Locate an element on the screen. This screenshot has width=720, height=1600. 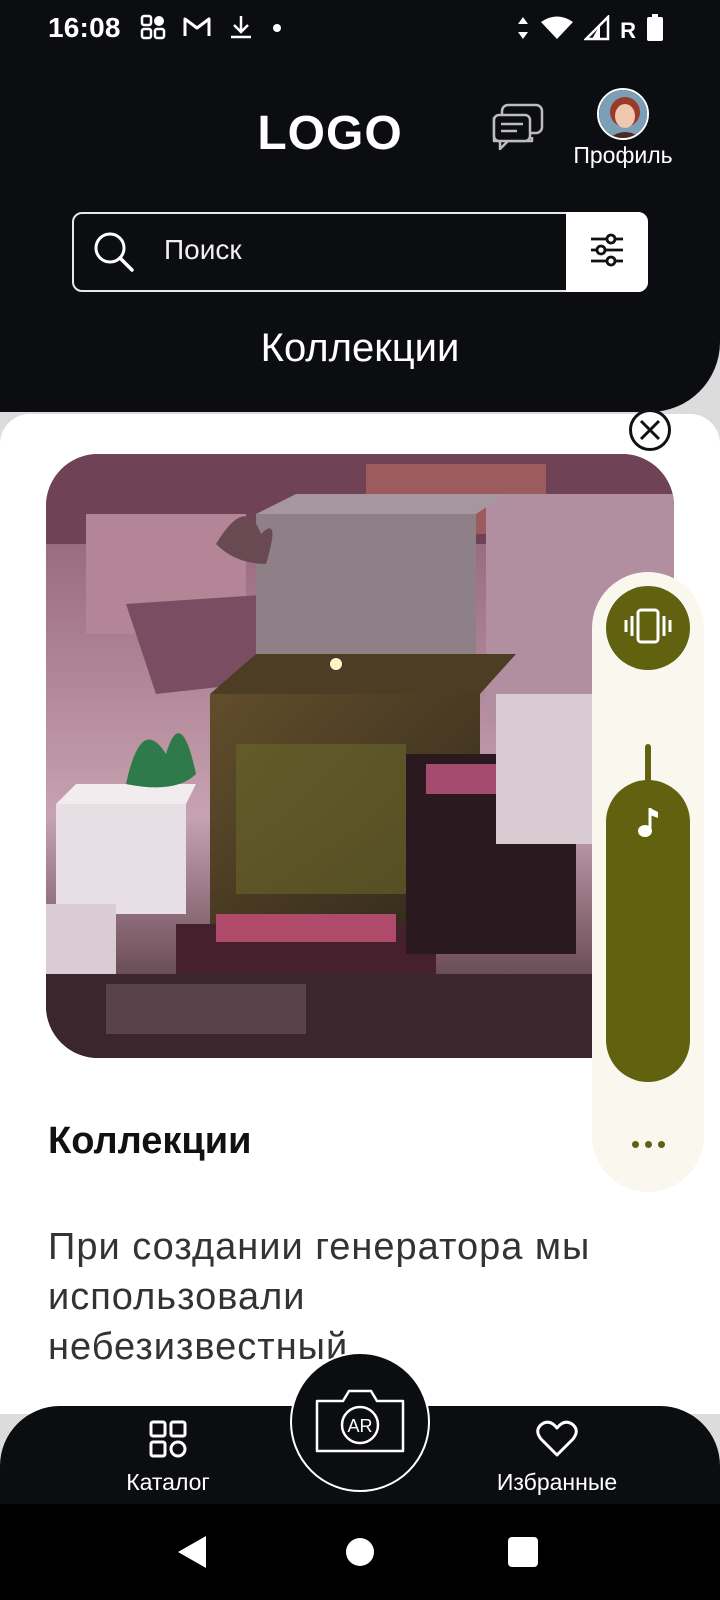
vibrate-button is located at coordinates (648, 628).